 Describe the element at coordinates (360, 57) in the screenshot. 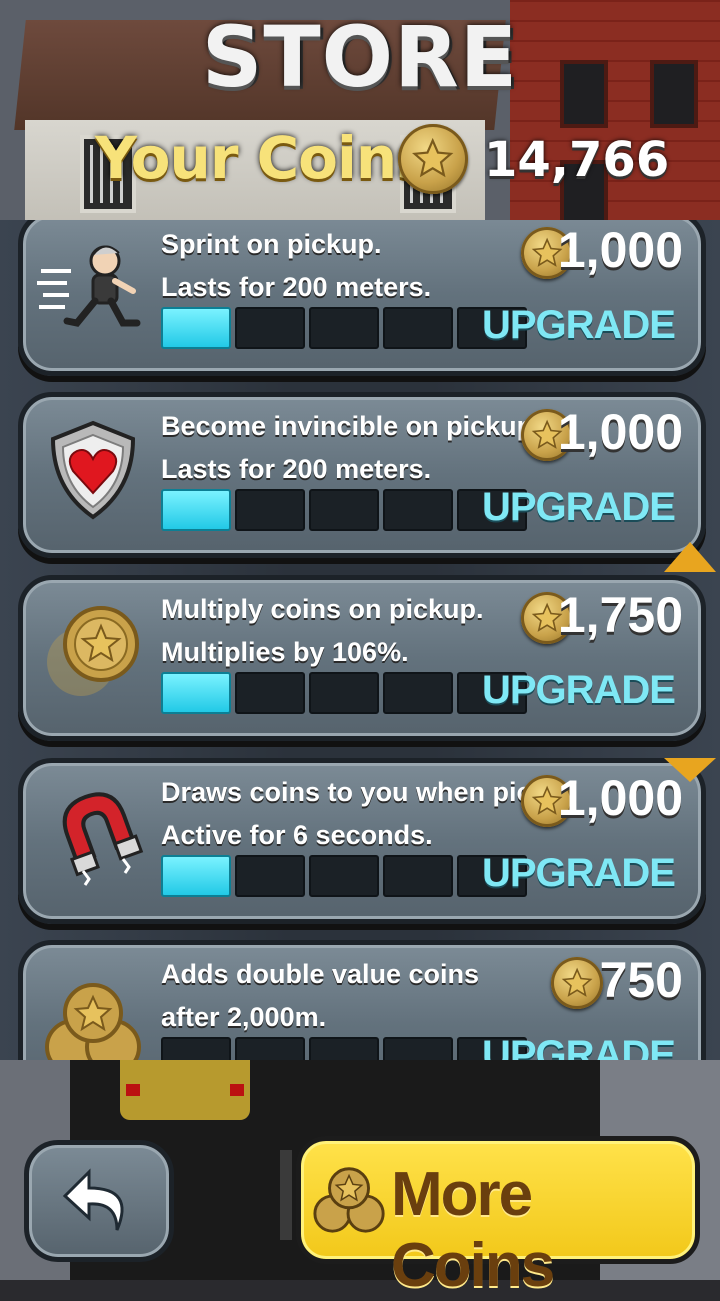

I see `store-title: STORE` at that location.